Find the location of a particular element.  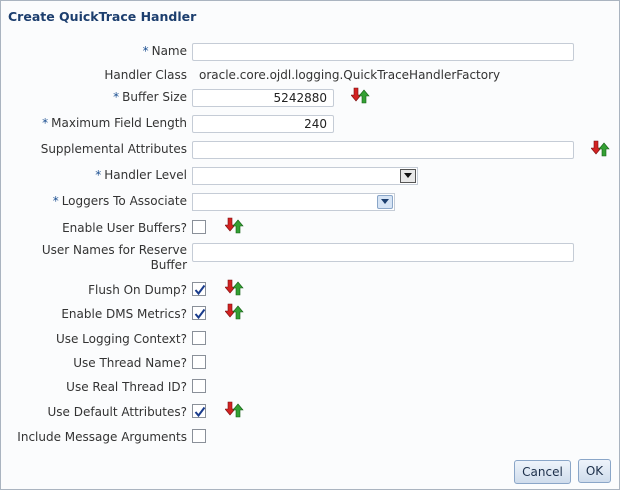

use-logging-context-label: Use Logging Context? is located at coordinates (121, 339).